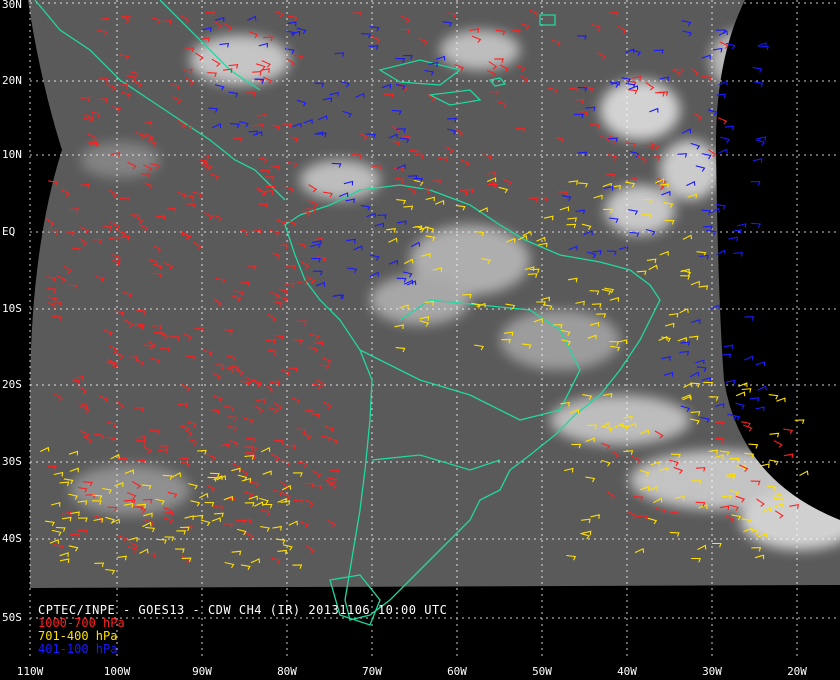 The height and width of the screenshot is (680, 840). What do you see at coordinates (627, 671) in the screenshot?
I see `lon-label-40w: 40W` at bounding box center [627, 671].